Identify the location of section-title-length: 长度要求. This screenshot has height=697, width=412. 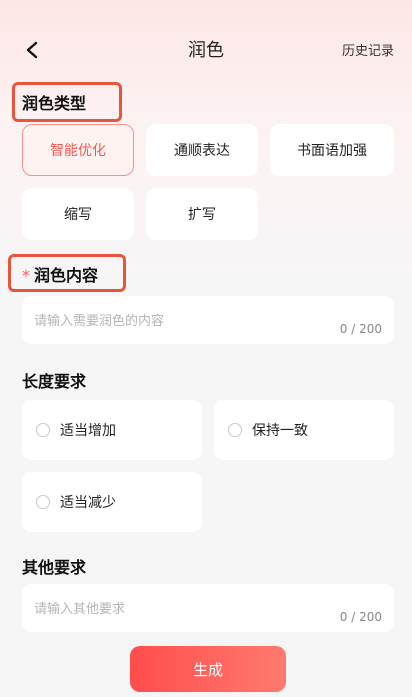
(54, 381).